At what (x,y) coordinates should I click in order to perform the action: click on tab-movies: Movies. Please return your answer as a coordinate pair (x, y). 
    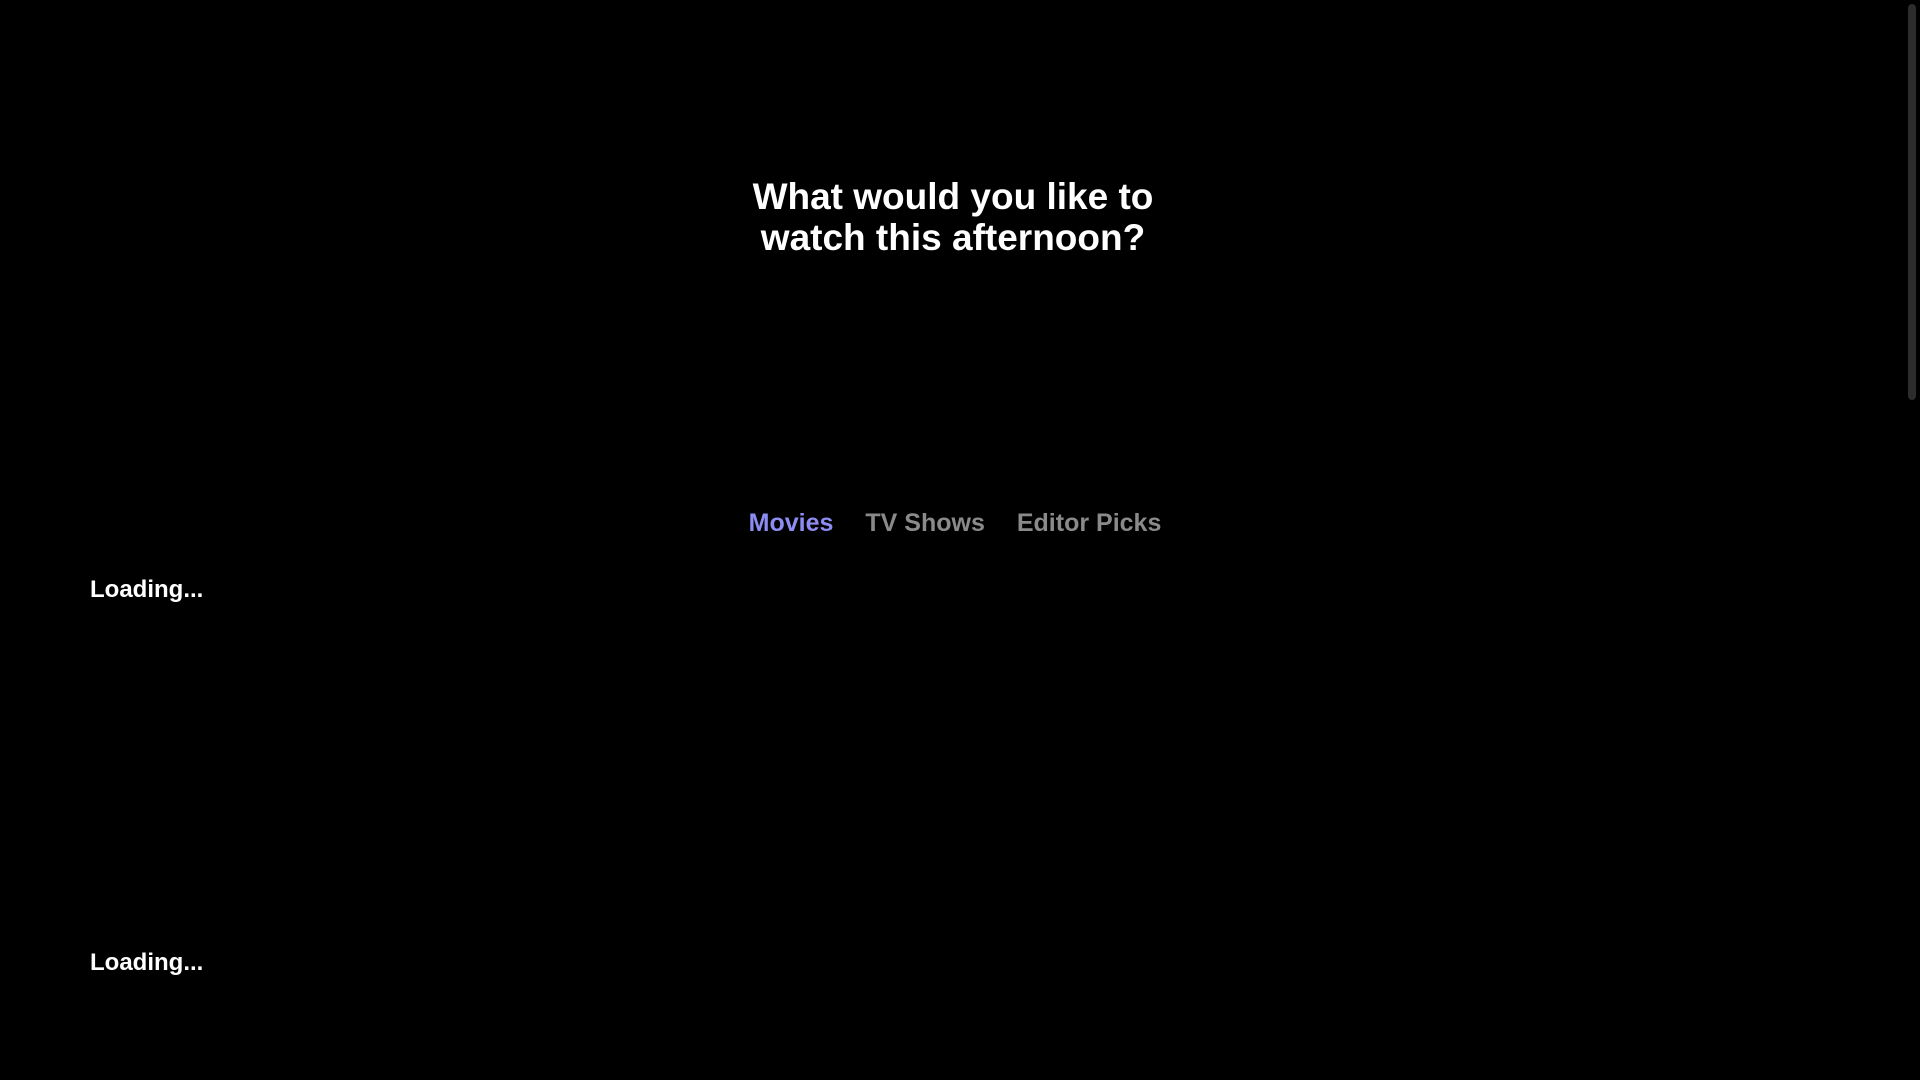
    Looking at the image, I should click on (791, 524).